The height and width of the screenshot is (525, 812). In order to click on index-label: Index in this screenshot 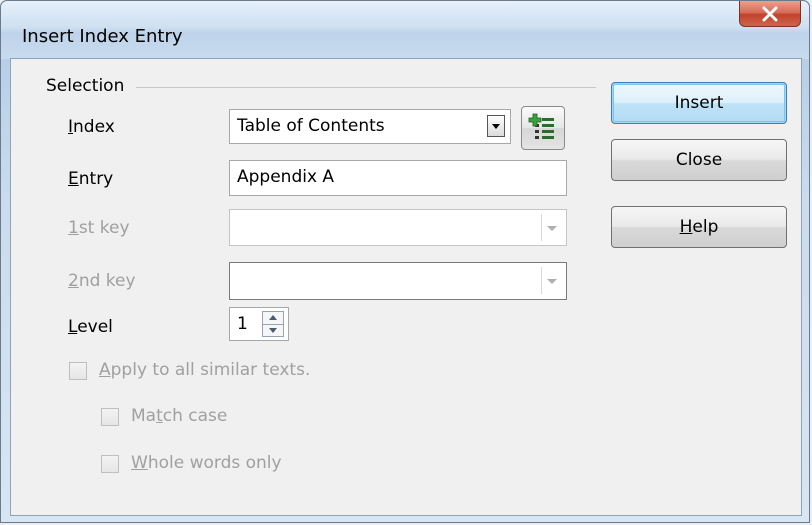, I will do `click(91, 127)`.